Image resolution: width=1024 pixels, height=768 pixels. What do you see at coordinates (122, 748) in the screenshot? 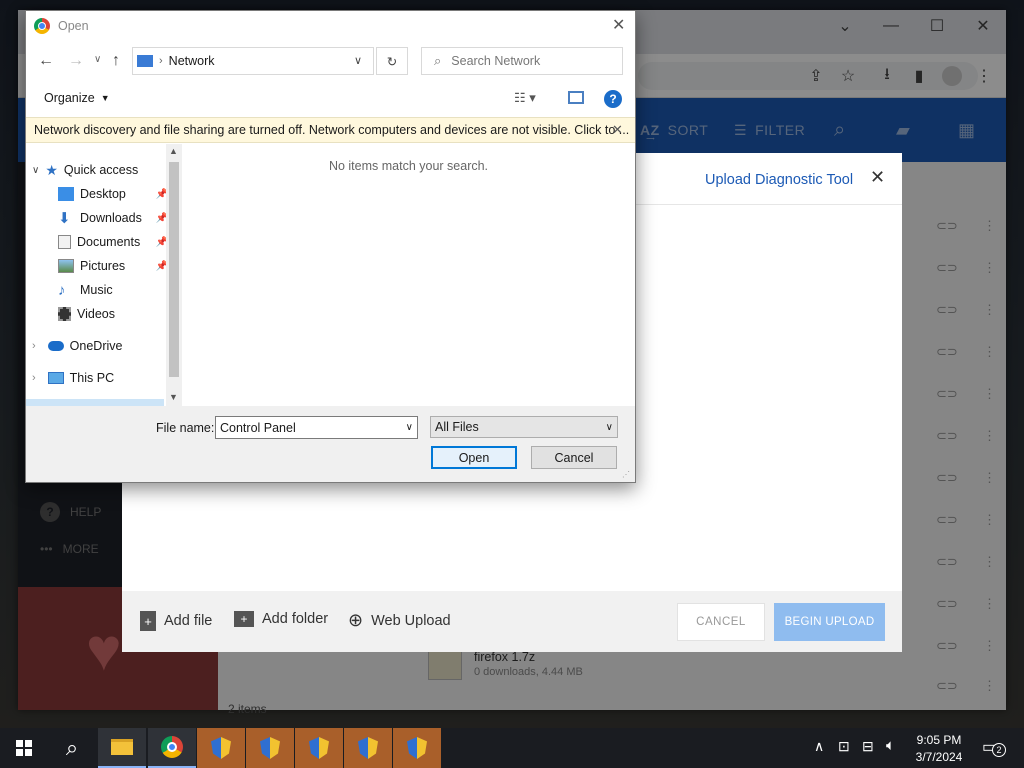
I see `file-explorer-icon` at bounding box center [122, 748].